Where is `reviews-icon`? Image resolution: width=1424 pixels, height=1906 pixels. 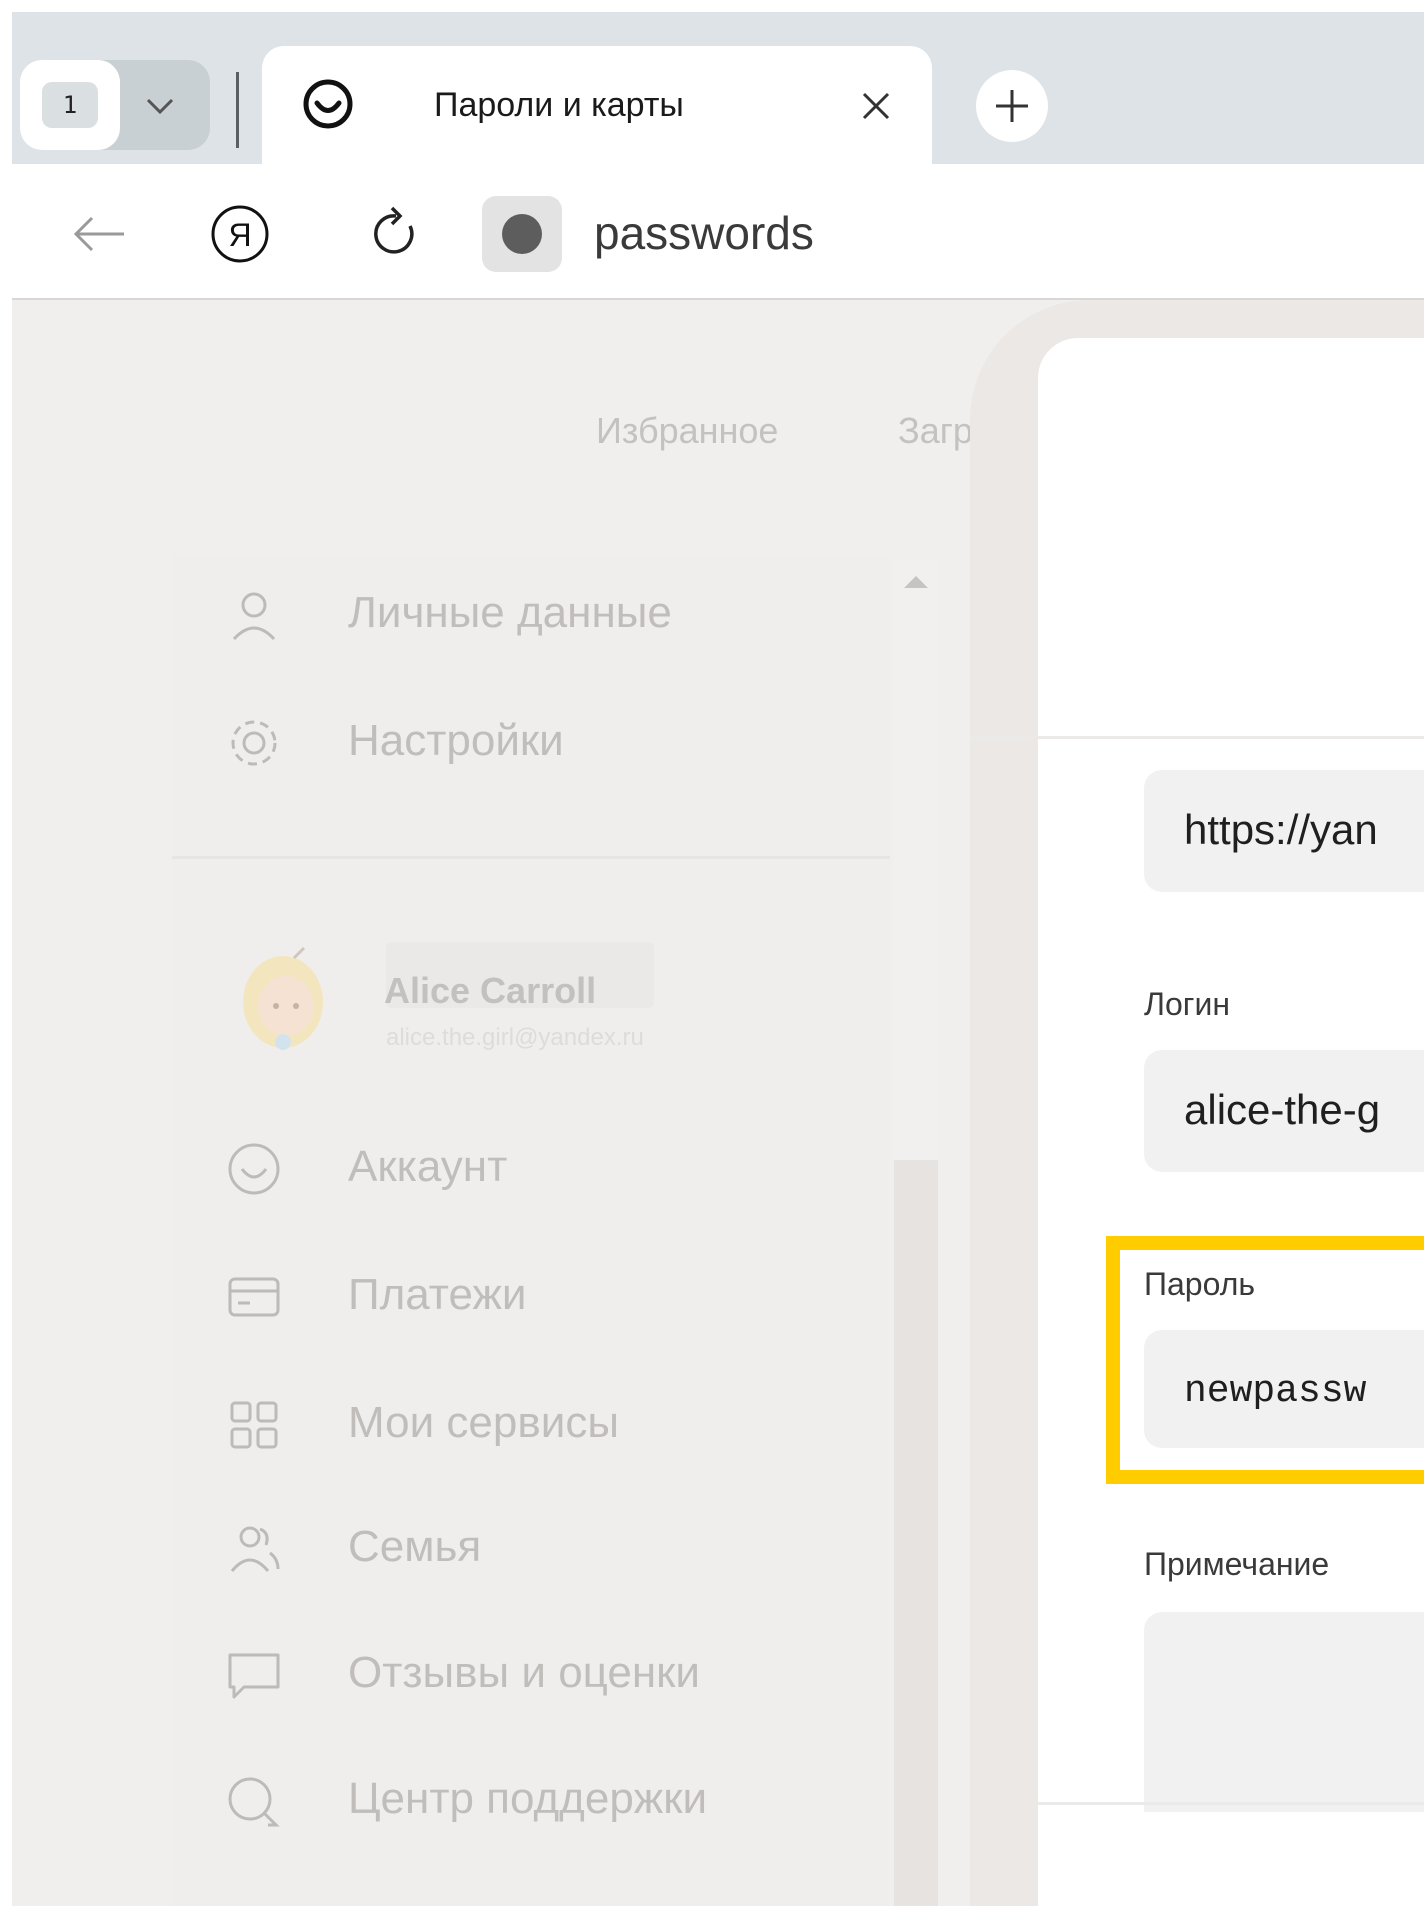
reviews-icon is located at coordinates (254, 1675).